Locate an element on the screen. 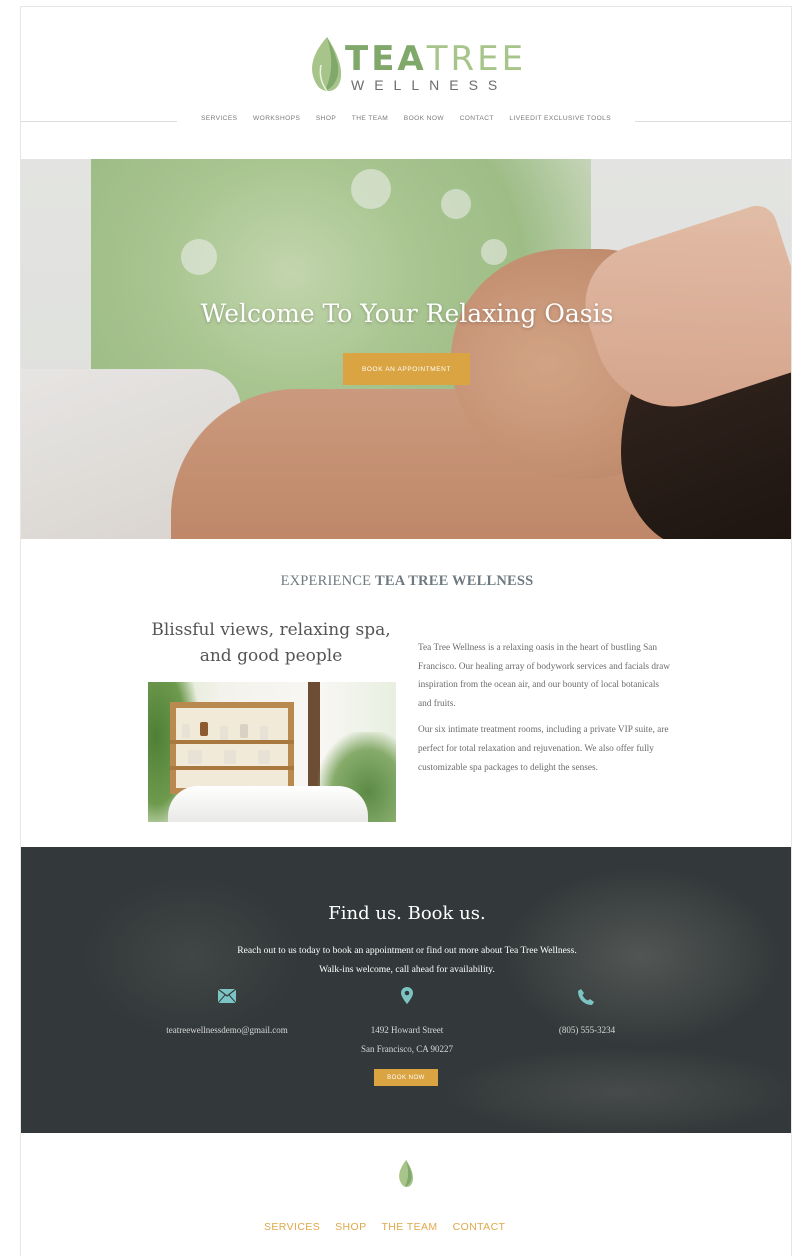 The width and height of the screenshot is (799, 1256). nav-item-liveedit-tools: LIVEEDIT EXCLUSIVE TOOLS is located at coordinates (560, 118).